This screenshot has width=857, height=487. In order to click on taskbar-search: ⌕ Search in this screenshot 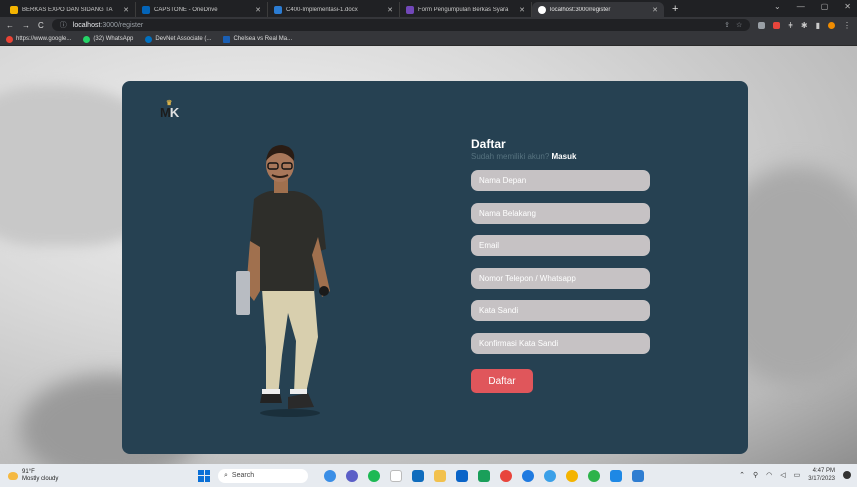, I will do `click(263, 475)`.